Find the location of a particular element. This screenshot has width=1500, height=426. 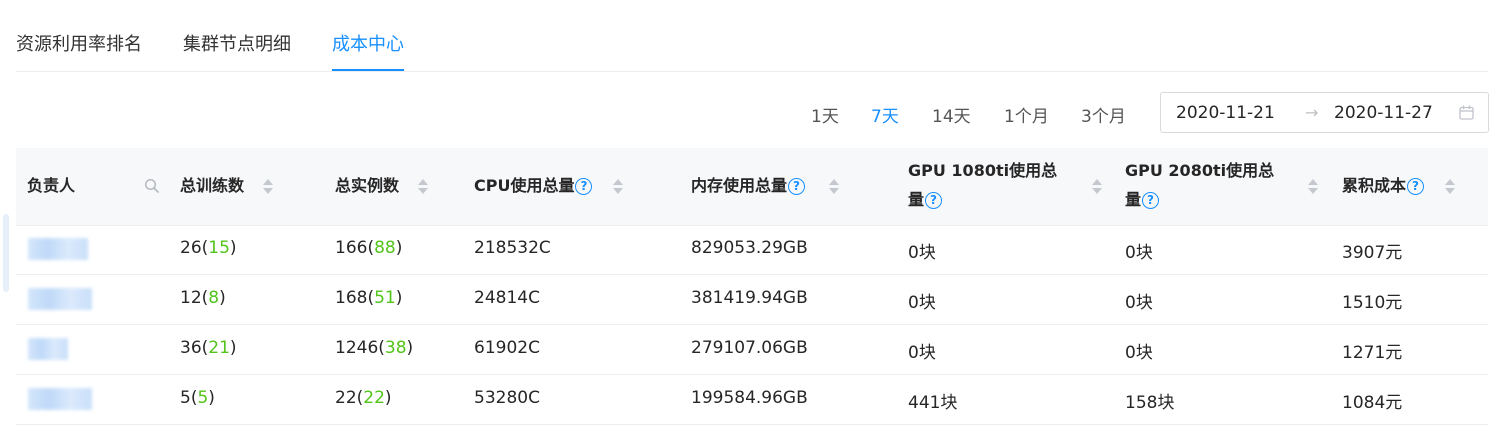

cell-cost: 1510元 is located at coordinates (1372, 303).